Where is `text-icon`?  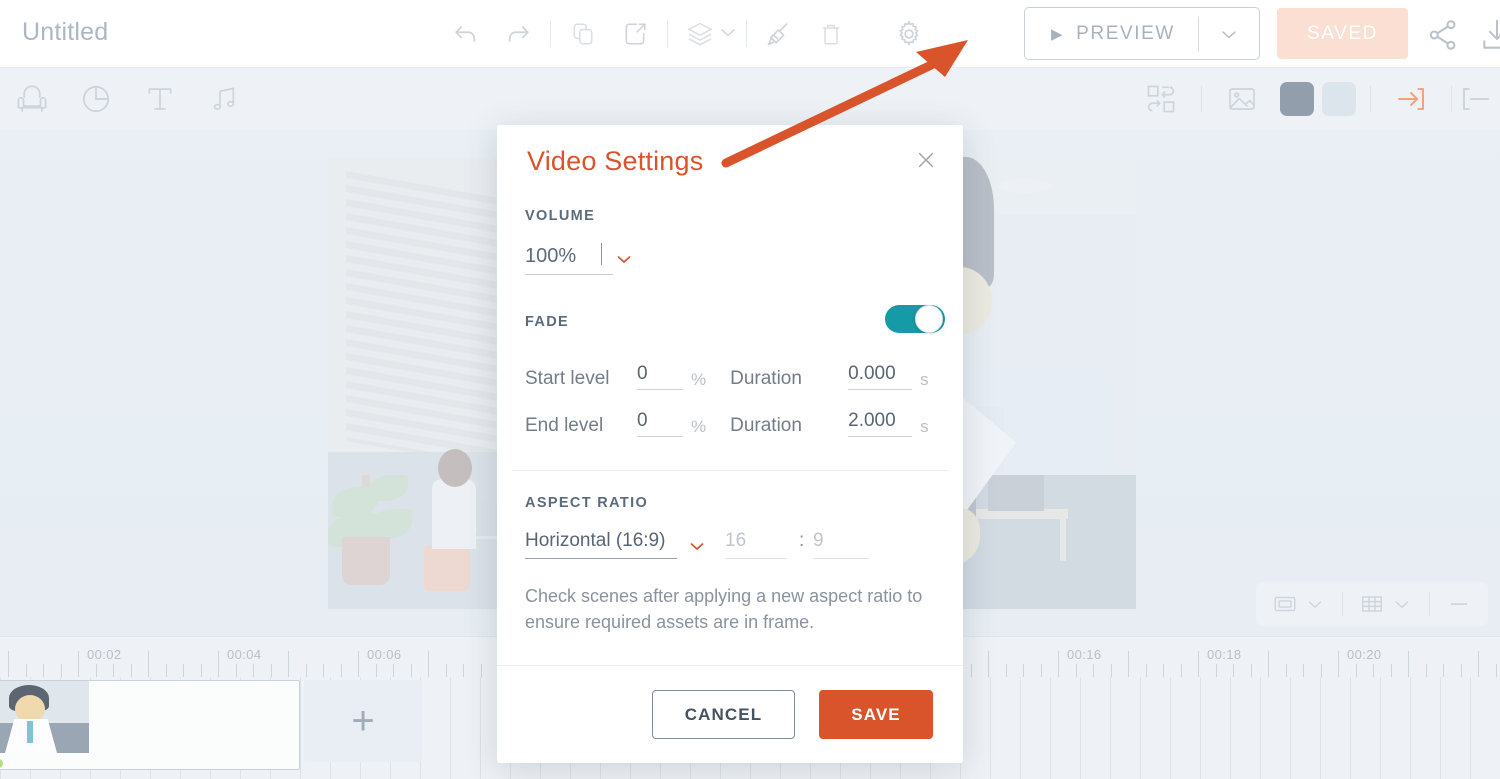 text-icon is located at coordinates (160, 99).